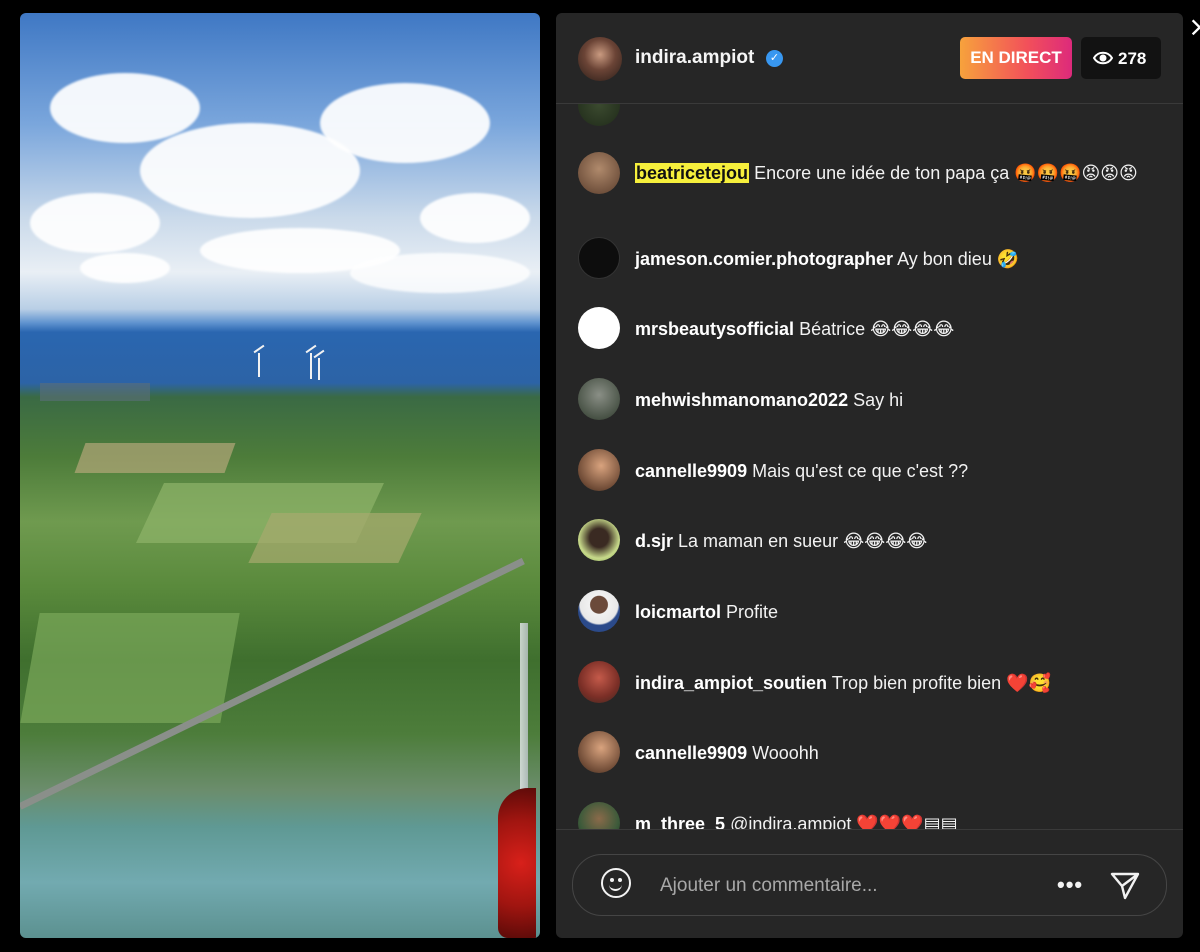 The height and width of the screenshot is (952, 1200). I want to click on comment-text: mrsbeautysofficial Béatrice 😂😂😂😂, so click(897, 329).